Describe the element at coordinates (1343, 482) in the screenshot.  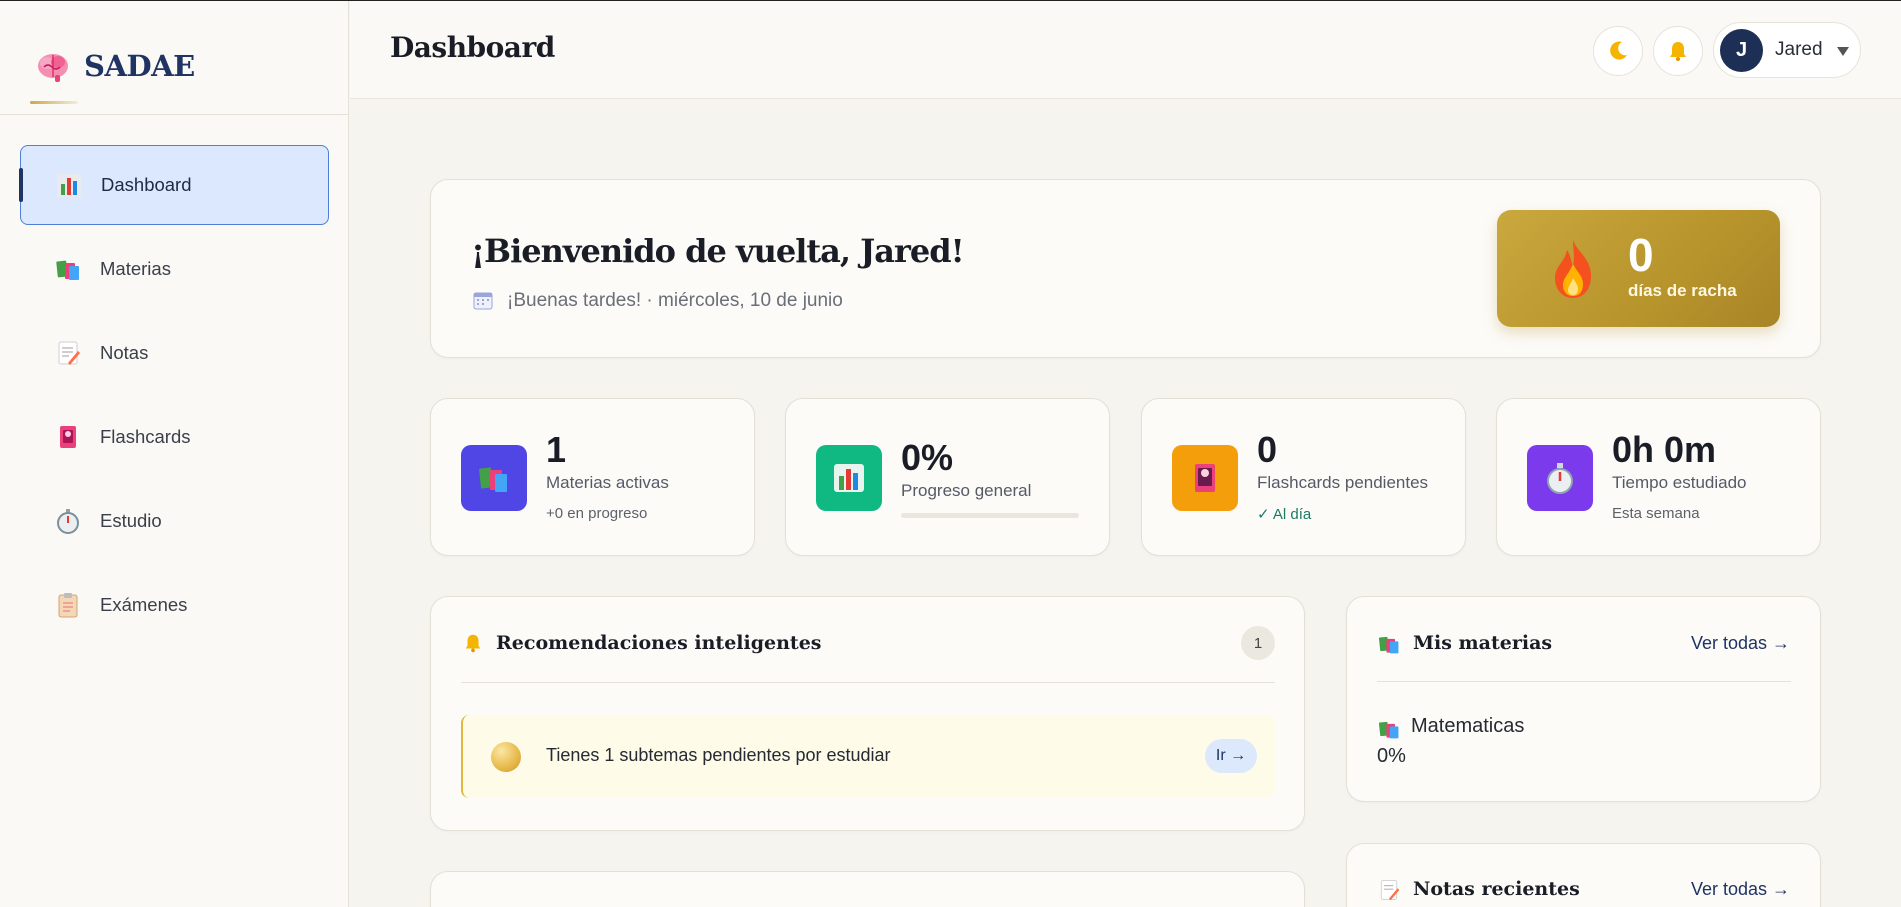
I see `stat-label: Flashcards pendientes` at that location.